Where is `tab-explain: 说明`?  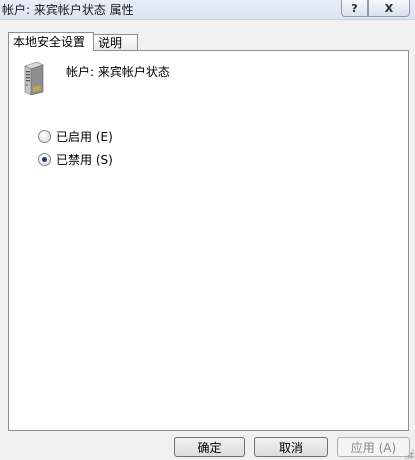
tab-explain: 说明 is located at coordinates (115, 42).